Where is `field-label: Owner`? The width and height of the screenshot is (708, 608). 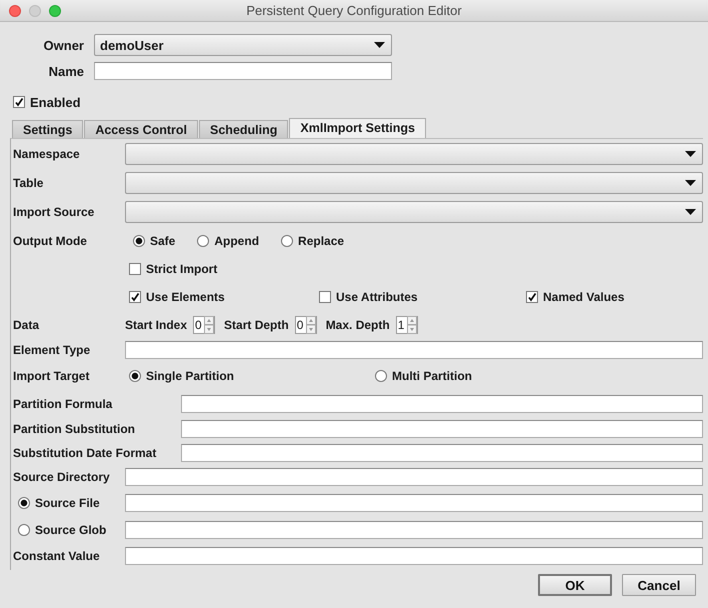 field-label: Owner is located at coordinates (63, 45).